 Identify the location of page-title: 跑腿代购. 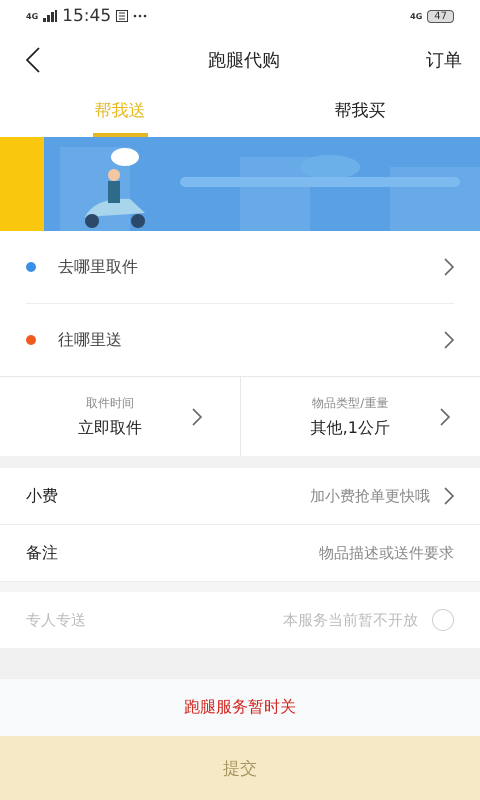
(244, 60).